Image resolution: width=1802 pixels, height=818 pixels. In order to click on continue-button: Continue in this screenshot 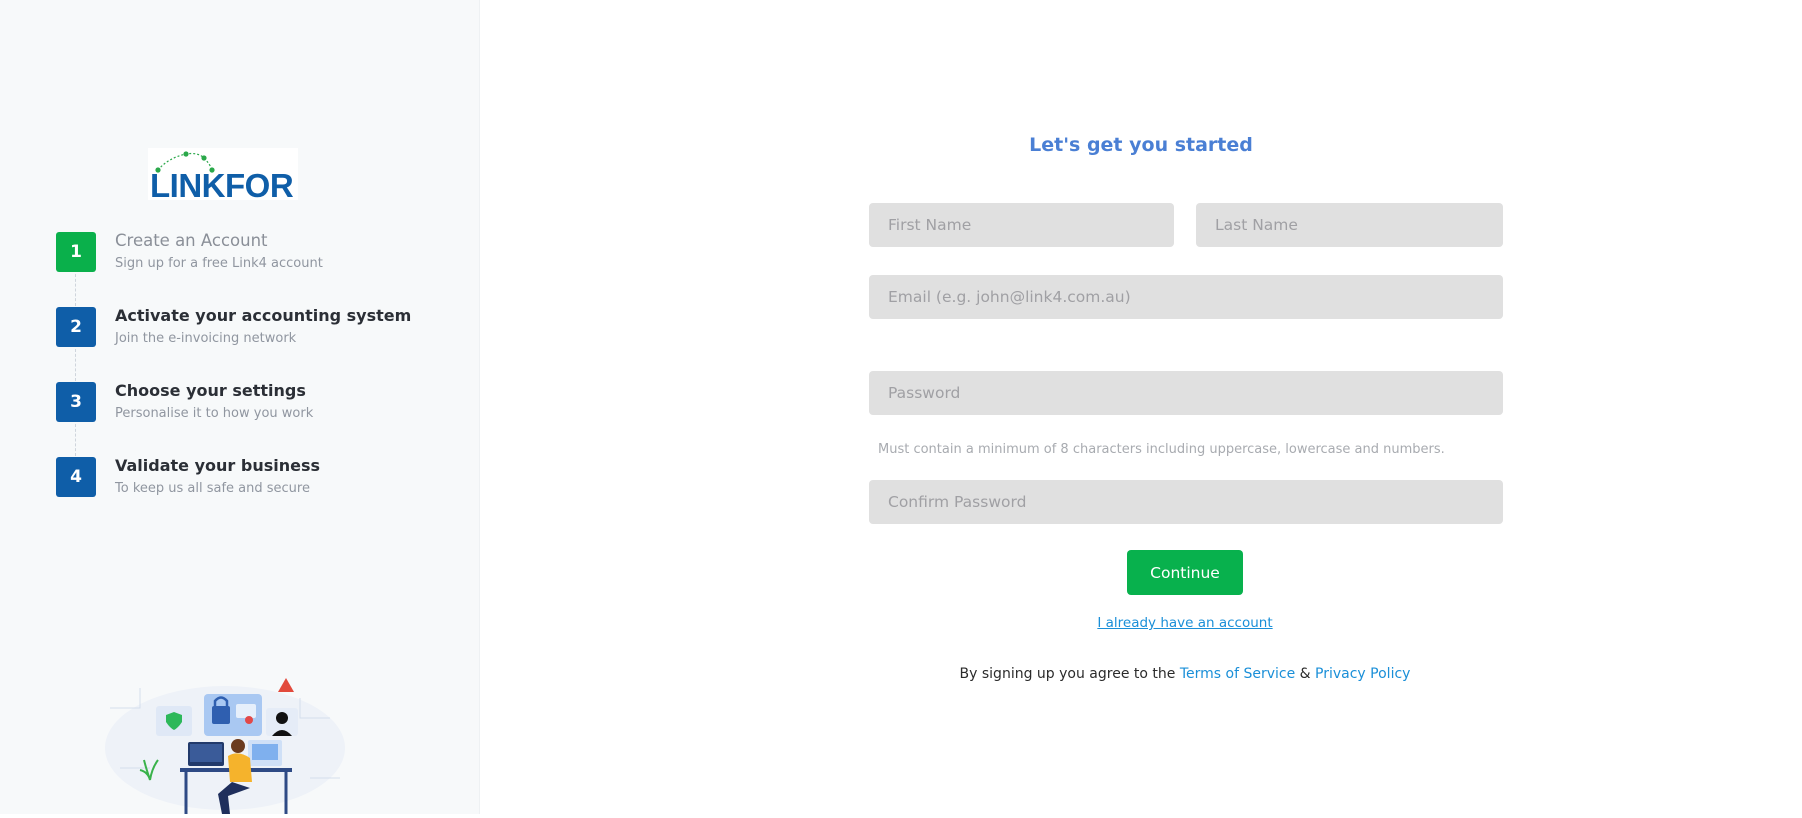, I will do `click(1185, 572)`.